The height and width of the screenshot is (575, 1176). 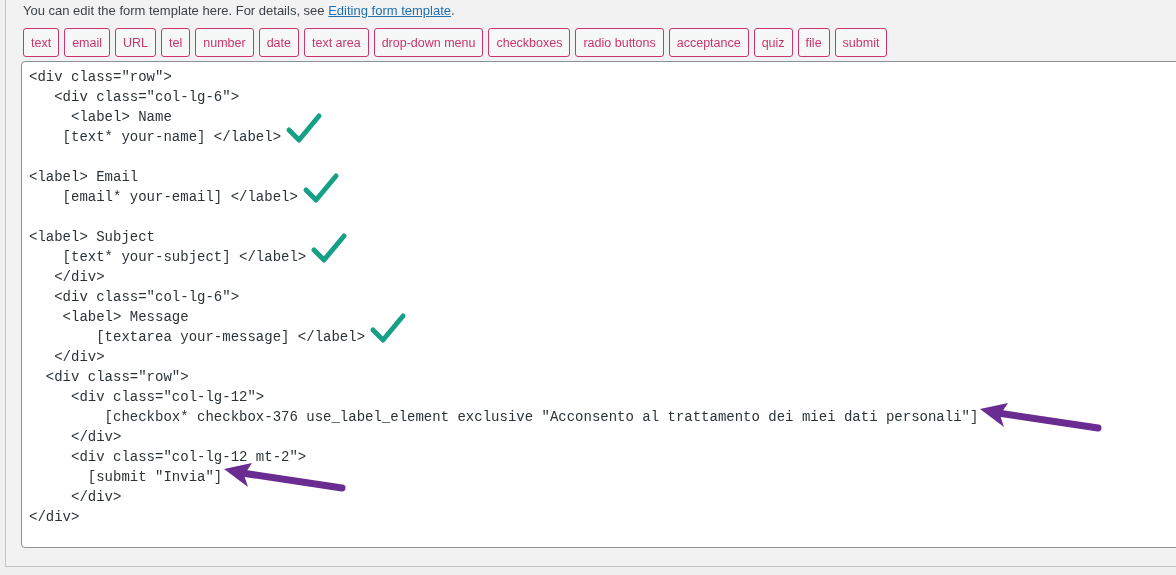 I want to click on tag-button: checkboxes, so click(x=529, y=42).